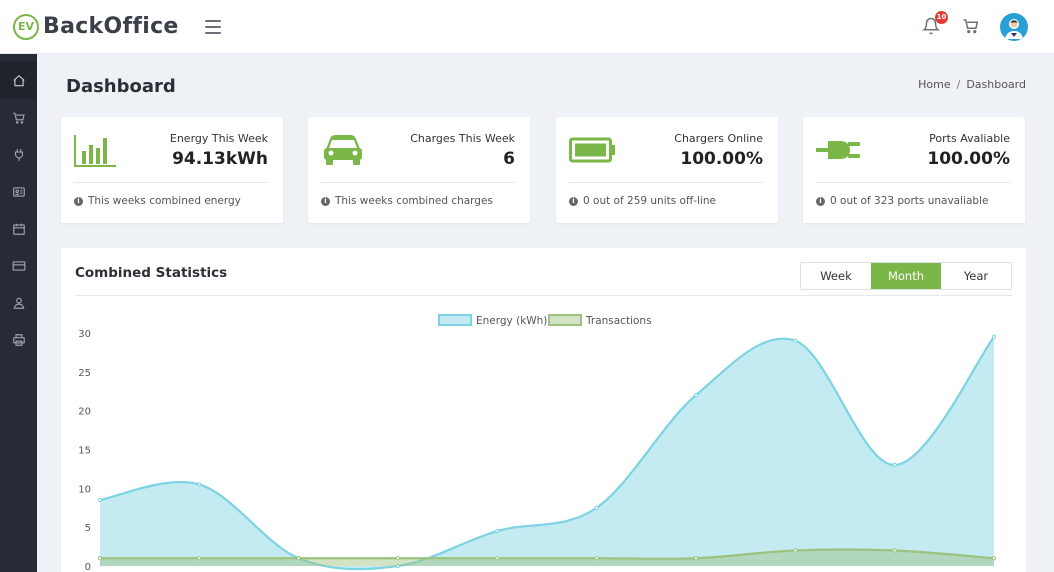  Describe the element at coordinates (509, 159) in the screenshot. I see `card-value: 6` at that location.